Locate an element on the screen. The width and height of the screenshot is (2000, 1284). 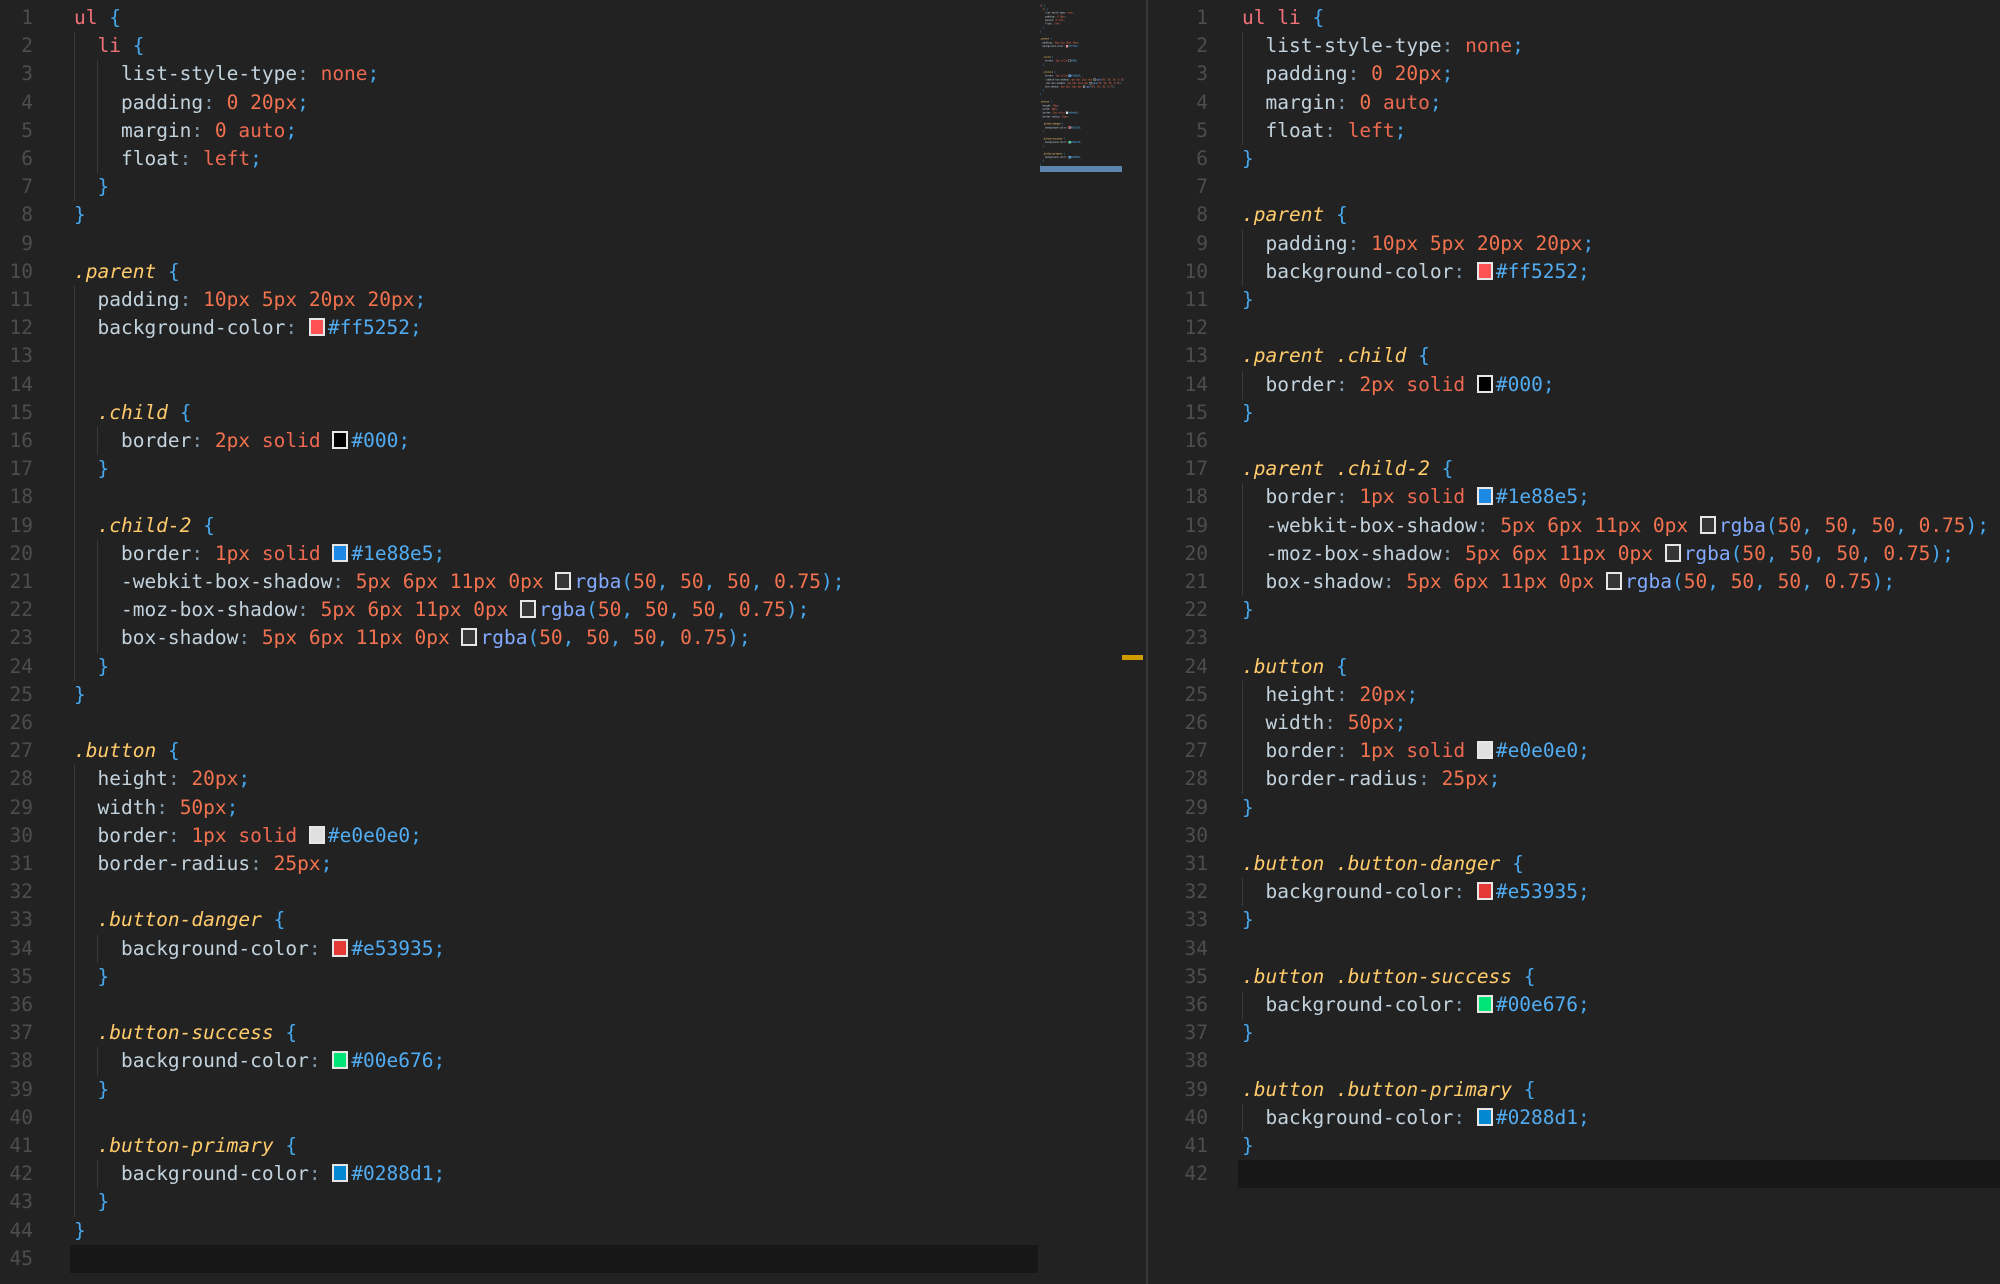
code-line: .button .button-danger { is located at coordinates (1383, 864).